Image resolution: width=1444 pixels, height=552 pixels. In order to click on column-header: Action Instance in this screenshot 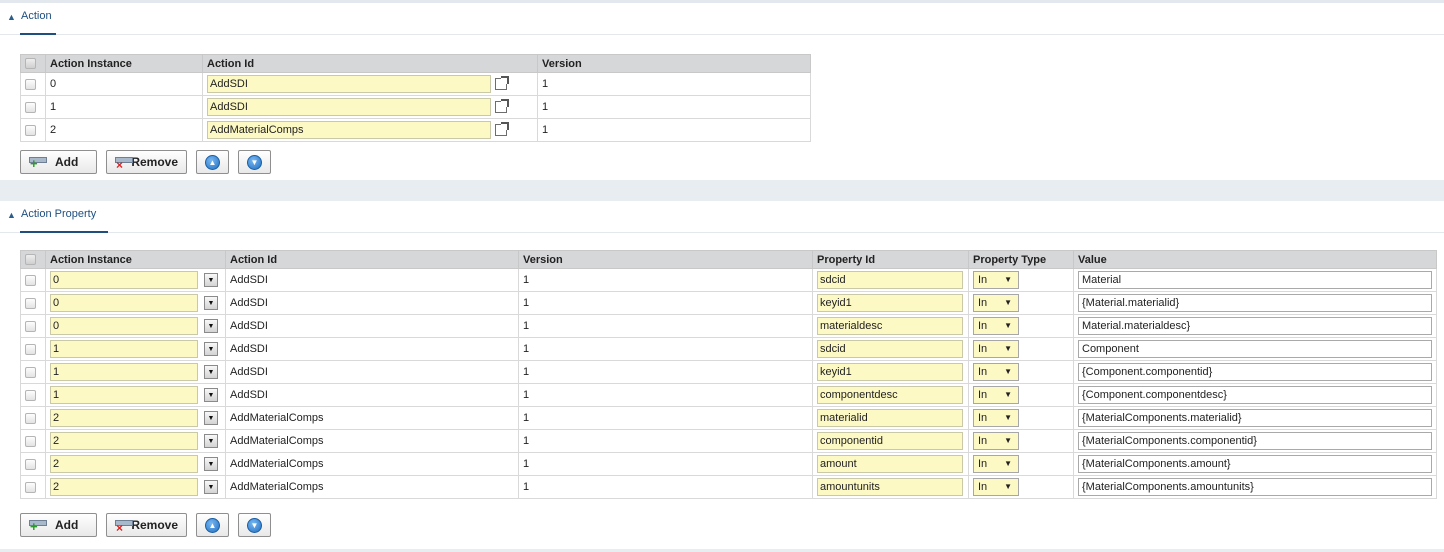, I will do `click(135, 259)`.